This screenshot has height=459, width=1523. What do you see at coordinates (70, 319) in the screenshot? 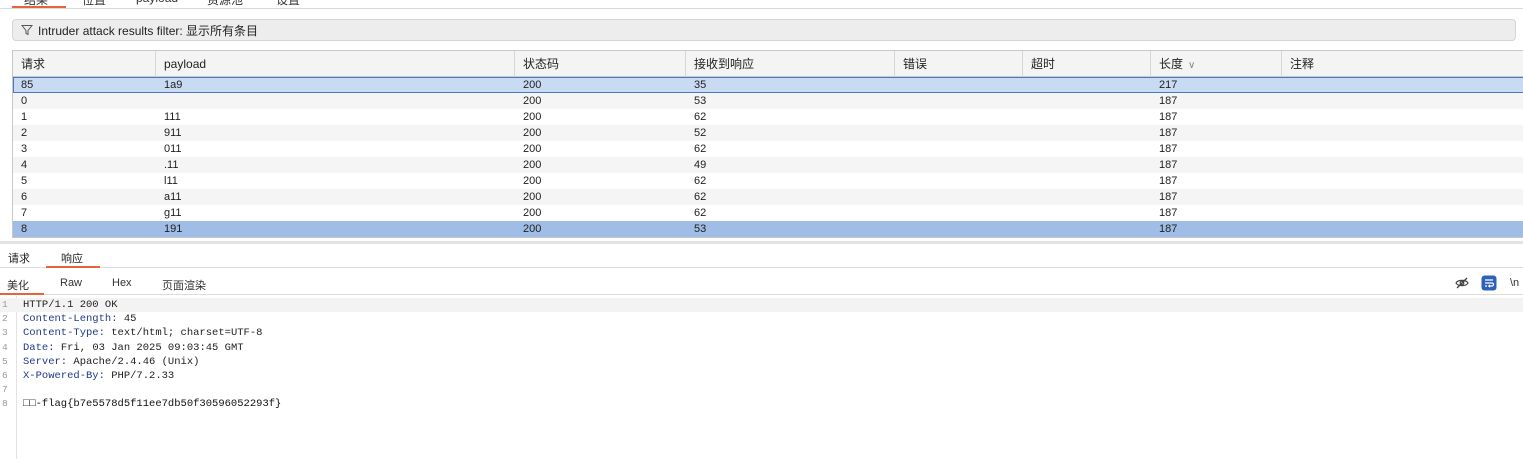
I see `header-name: Content-Length:` at bounding box center [70, 319].